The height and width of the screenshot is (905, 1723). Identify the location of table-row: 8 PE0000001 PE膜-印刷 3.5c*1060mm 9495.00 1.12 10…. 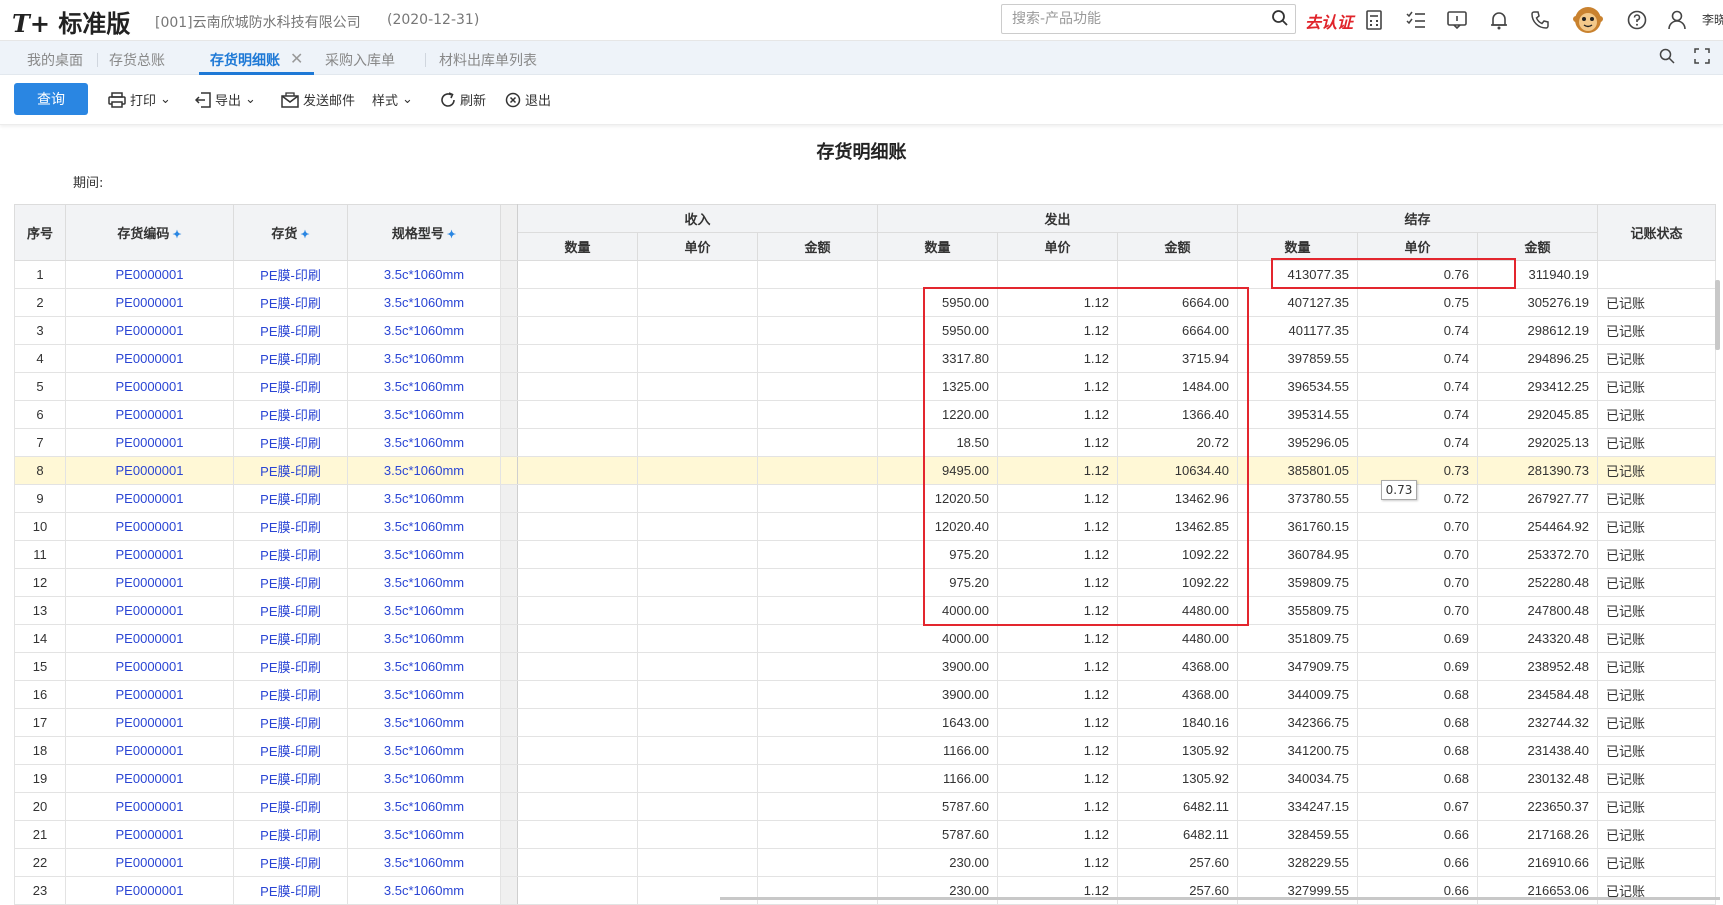
(865, 470).